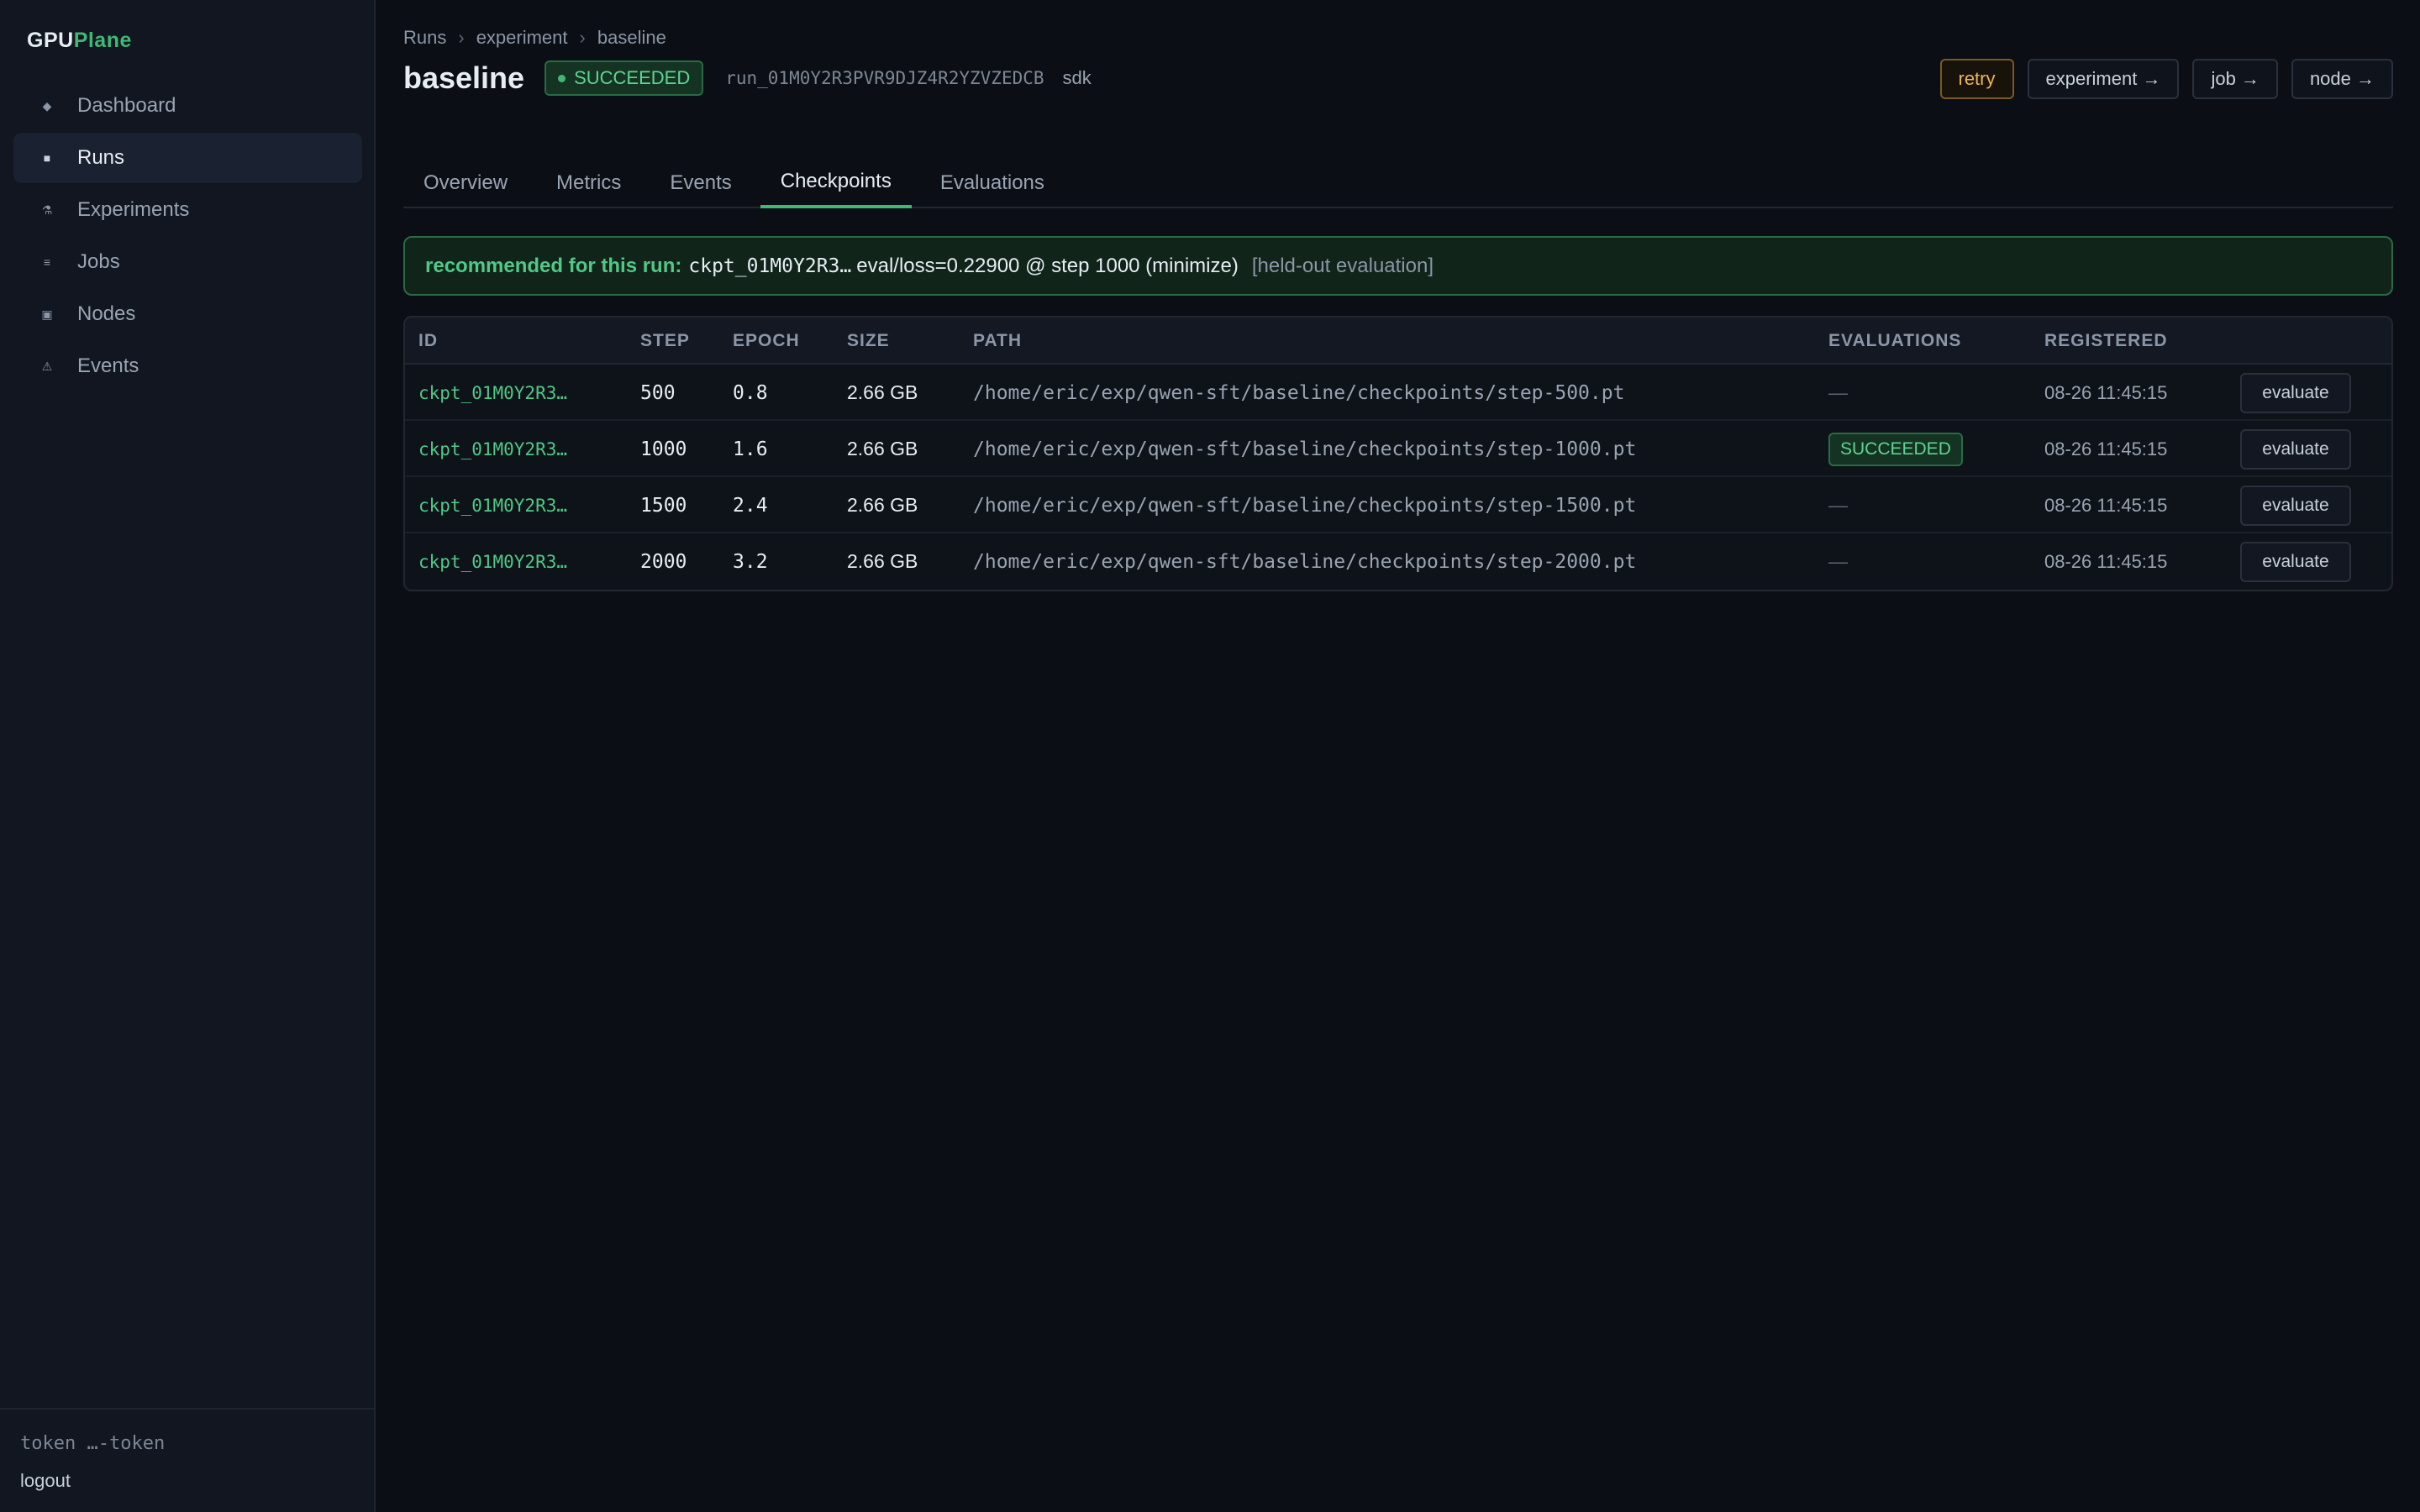 Image resolution: width=2420 pixels, height=1512 pixels. I want to click on recommendation-note: [held-out evaluation], so click(1343, 265).